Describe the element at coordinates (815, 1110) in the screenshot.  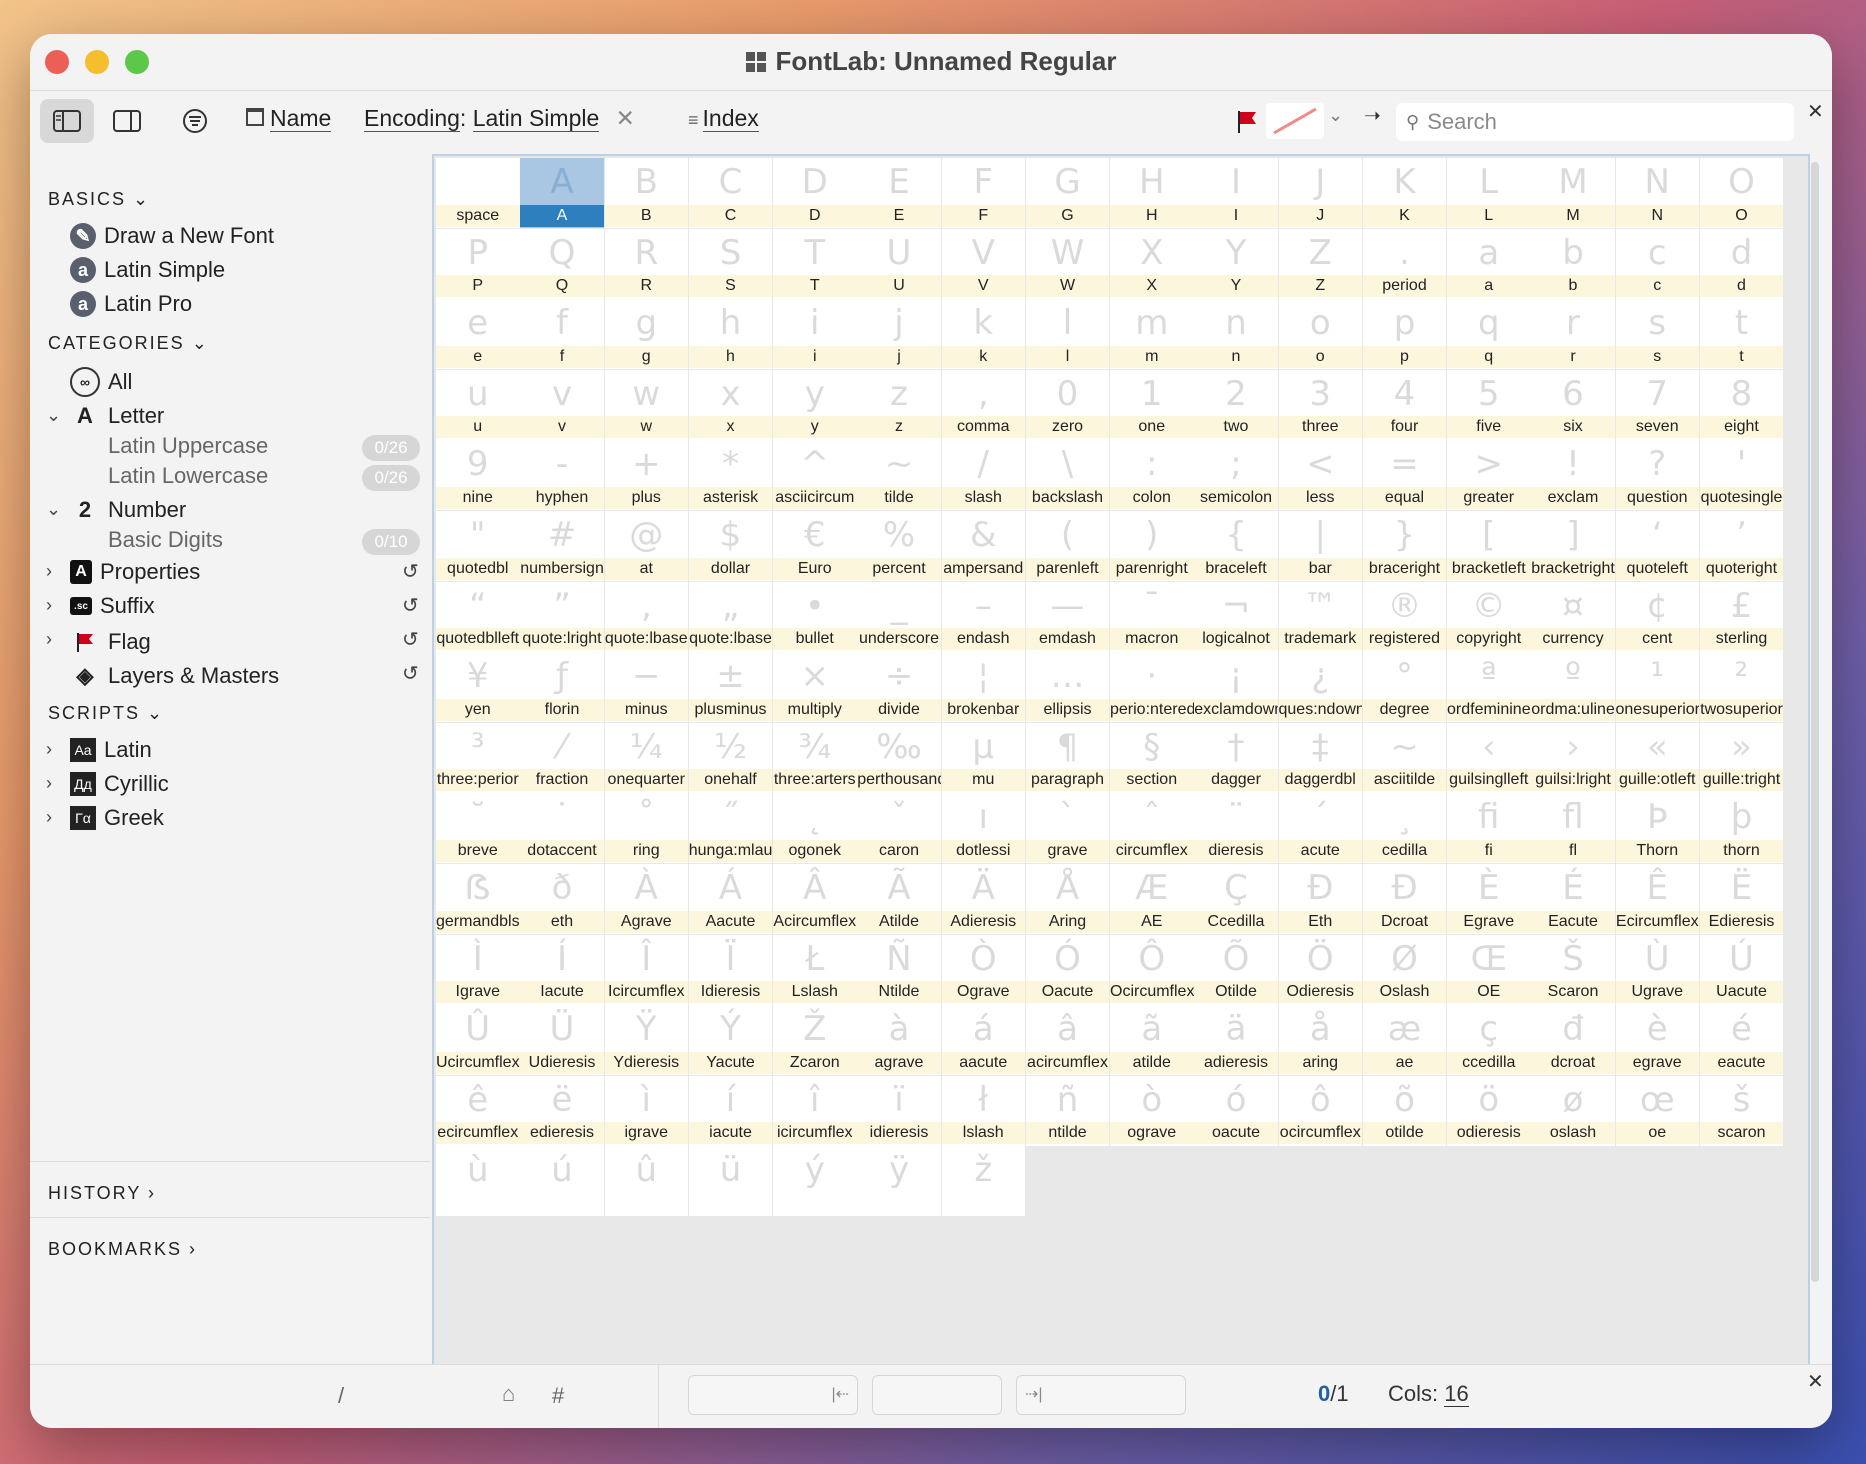
I see `glyph-cell: î icircumflex` at that location.